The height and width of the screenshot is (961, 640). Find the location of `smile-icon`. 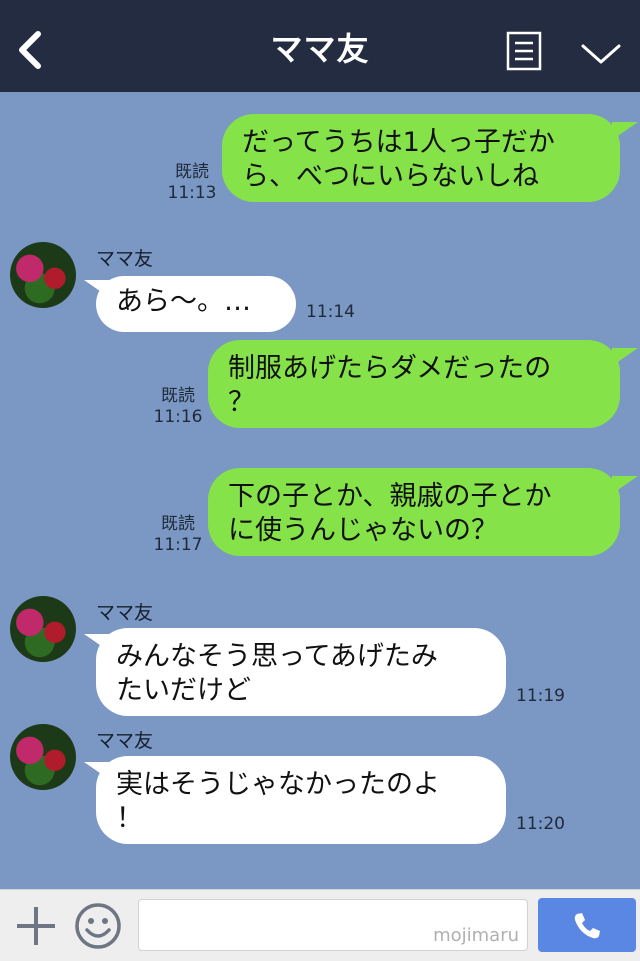

smile-icon is located at coordinates (98, 926).